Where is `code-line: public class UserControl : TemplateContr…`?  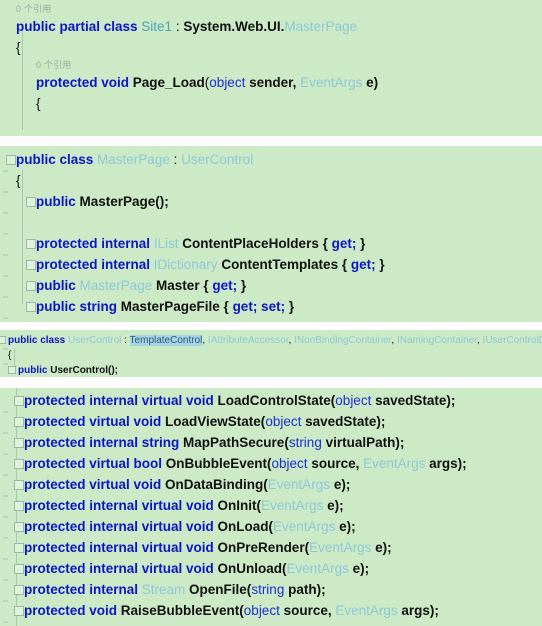
code-line: public class UserControl : TemplateContr… is located at coordinates (271, 341).